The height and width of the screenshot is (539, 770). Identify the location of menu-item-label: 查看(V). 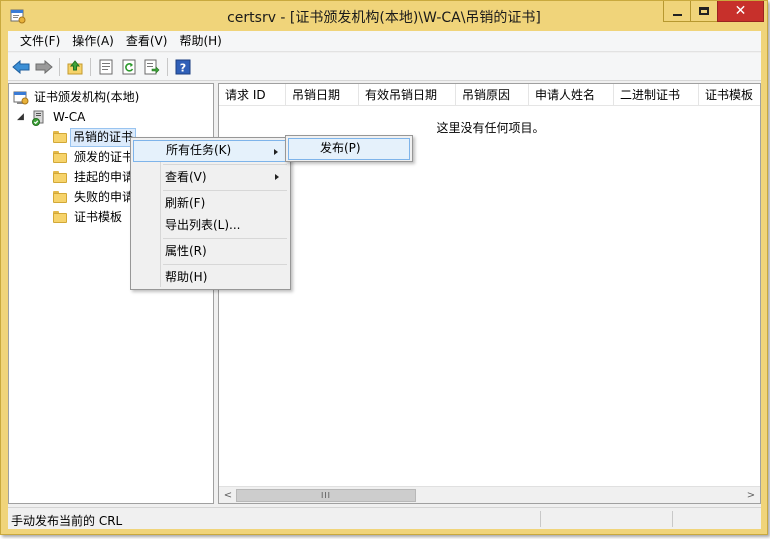
(186, 177).